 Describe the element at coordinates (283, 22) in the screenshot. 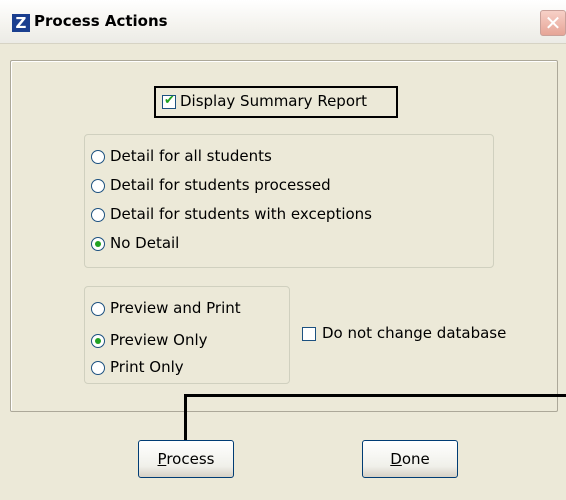

I see `title-bar: Z Process Actions ✕` at that location.